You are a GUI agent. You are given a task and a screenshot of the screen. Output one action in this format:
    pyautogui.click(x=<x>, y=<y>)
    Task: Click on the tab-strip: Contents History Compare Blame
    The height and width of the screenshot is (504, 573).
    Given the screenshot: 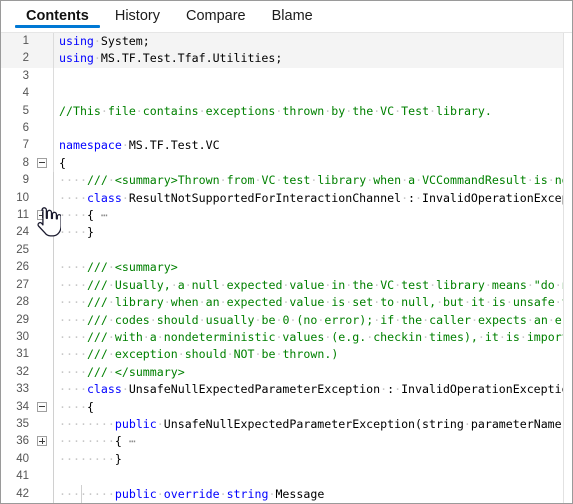 What is the action you would take?
    pyautogui.click(x=286, y=16)
    